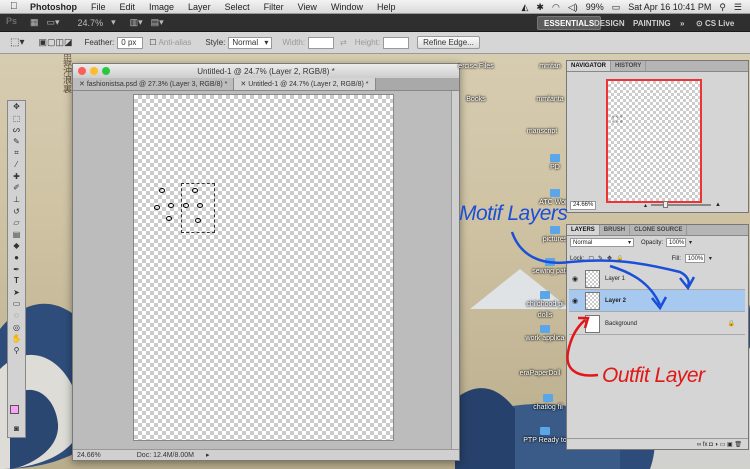  I want to click on outfit-layer-annotation: Outfit Layer, so click(653, 375).